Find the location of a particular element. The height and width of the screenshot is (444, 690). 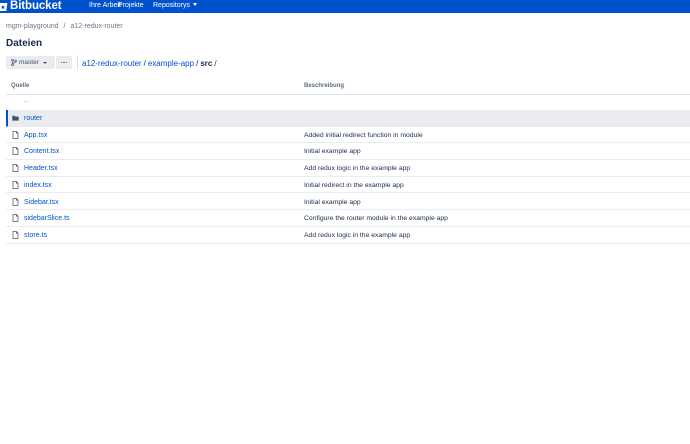

file-path: a12-redux-router / example-app / src / is located at coordinates (150, 63).